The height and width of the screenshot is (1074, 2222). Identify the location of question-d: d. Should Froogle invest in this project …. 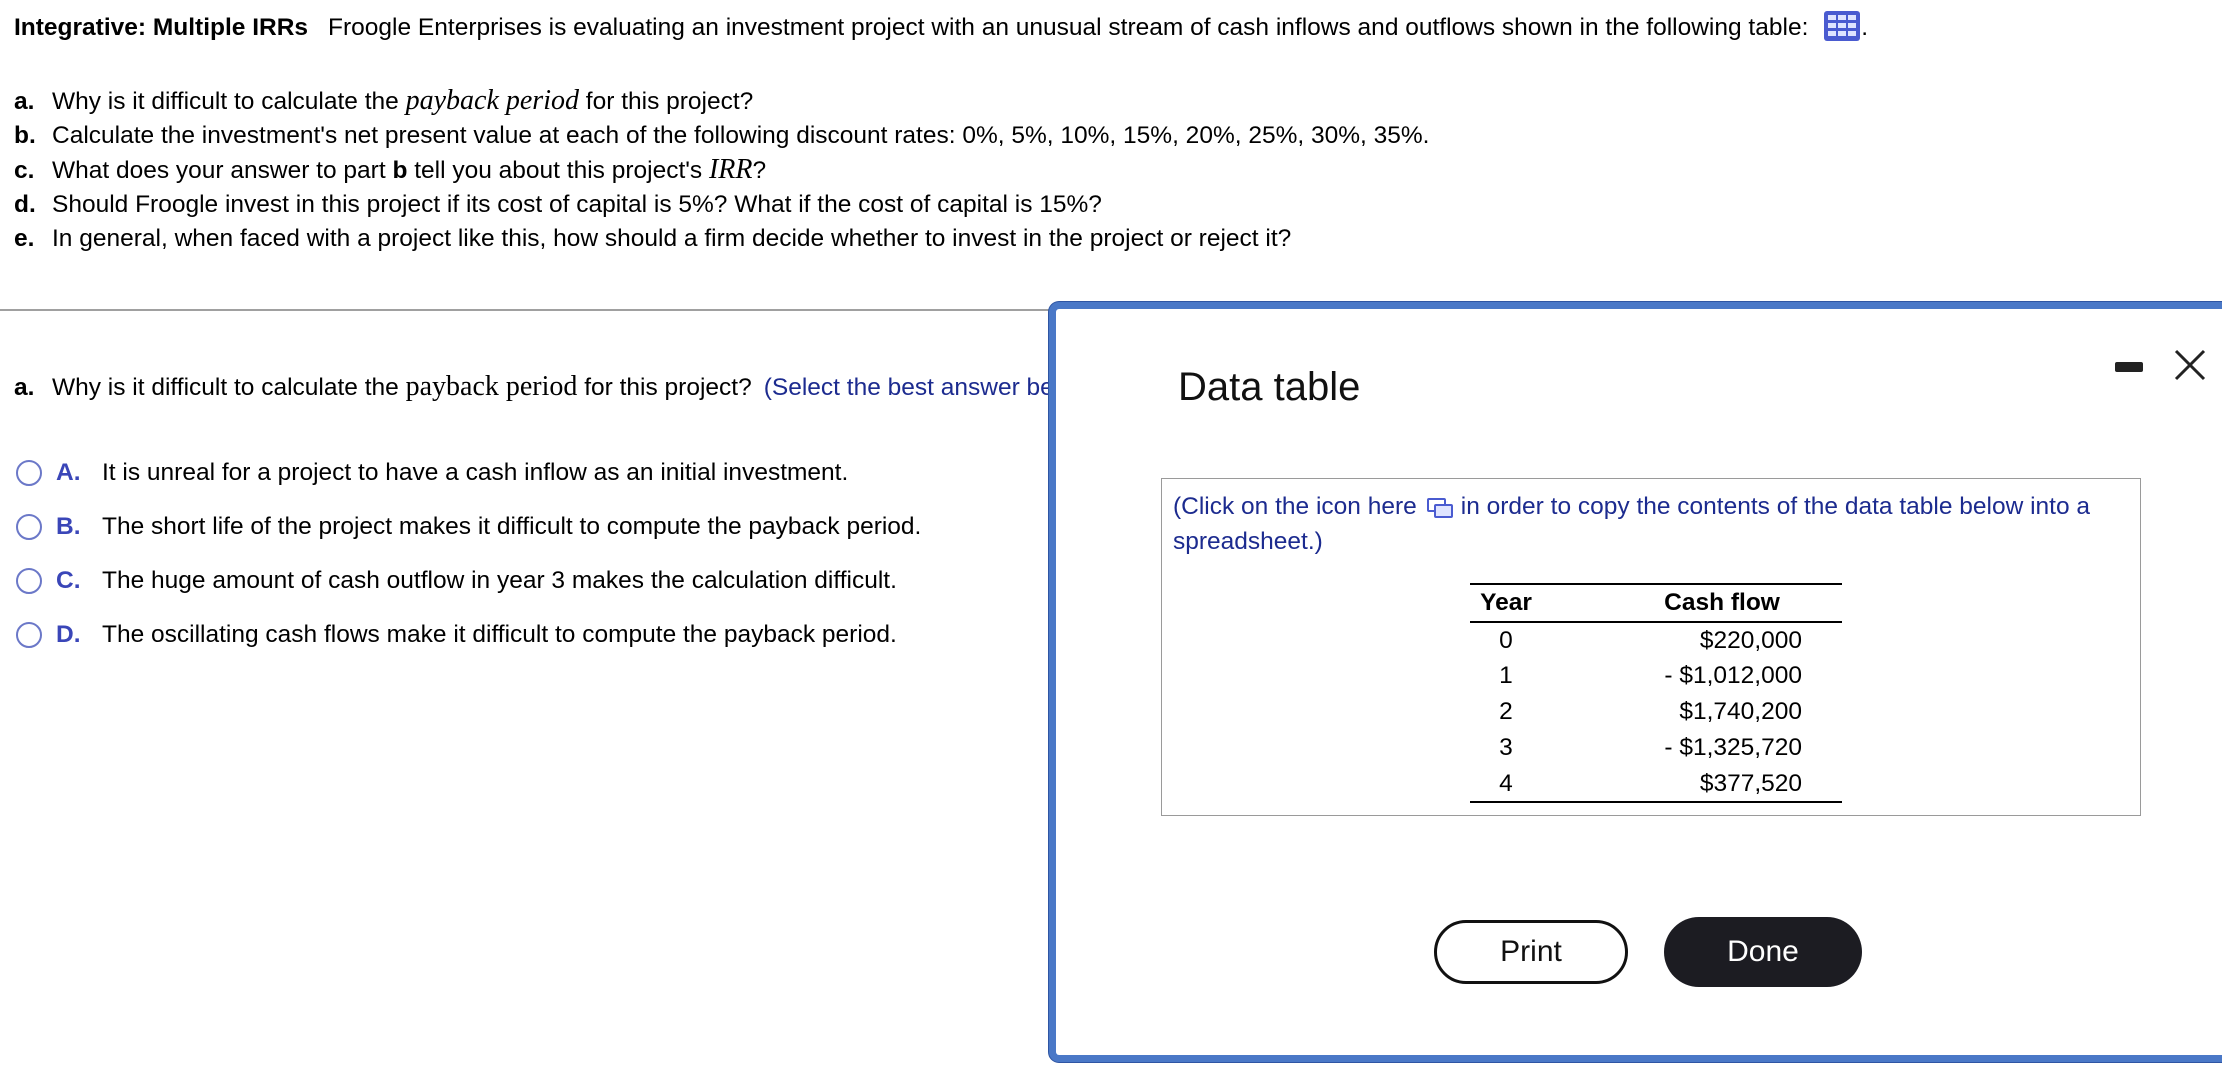
(721, 205).